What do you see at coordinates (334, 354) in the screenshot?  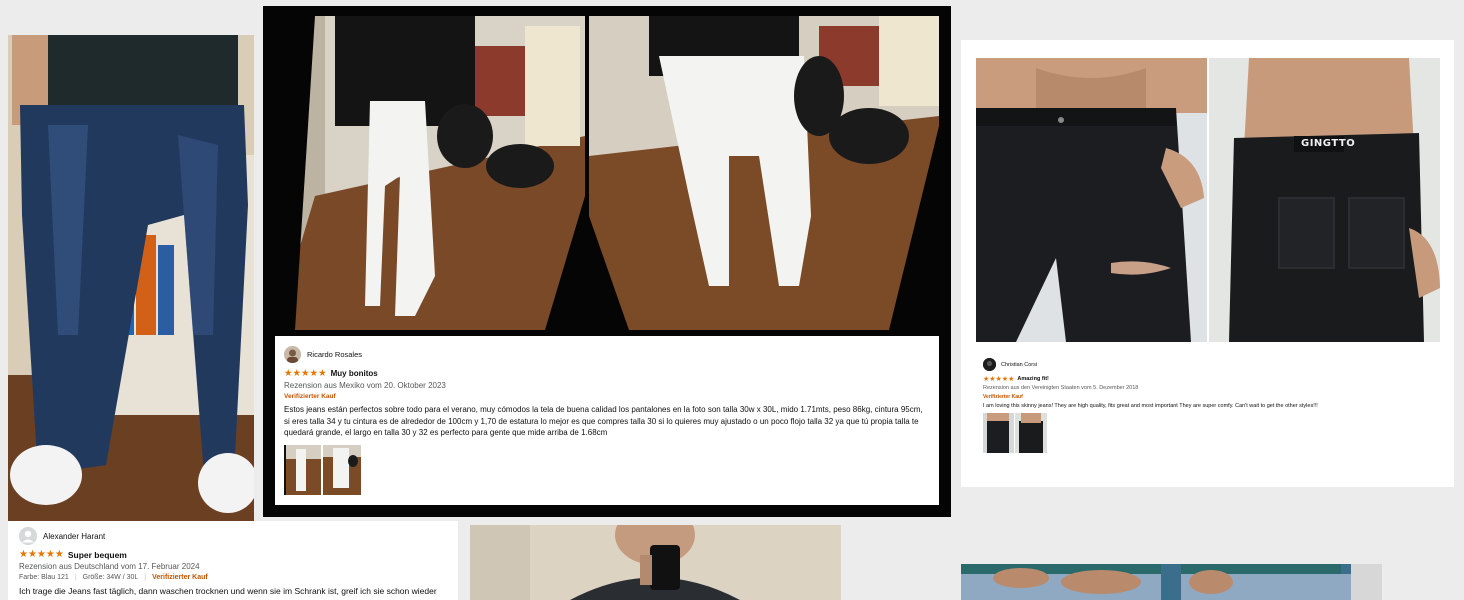 I see `reviewer-name: Ricardo Rosales` at bounding box center [334, 354].